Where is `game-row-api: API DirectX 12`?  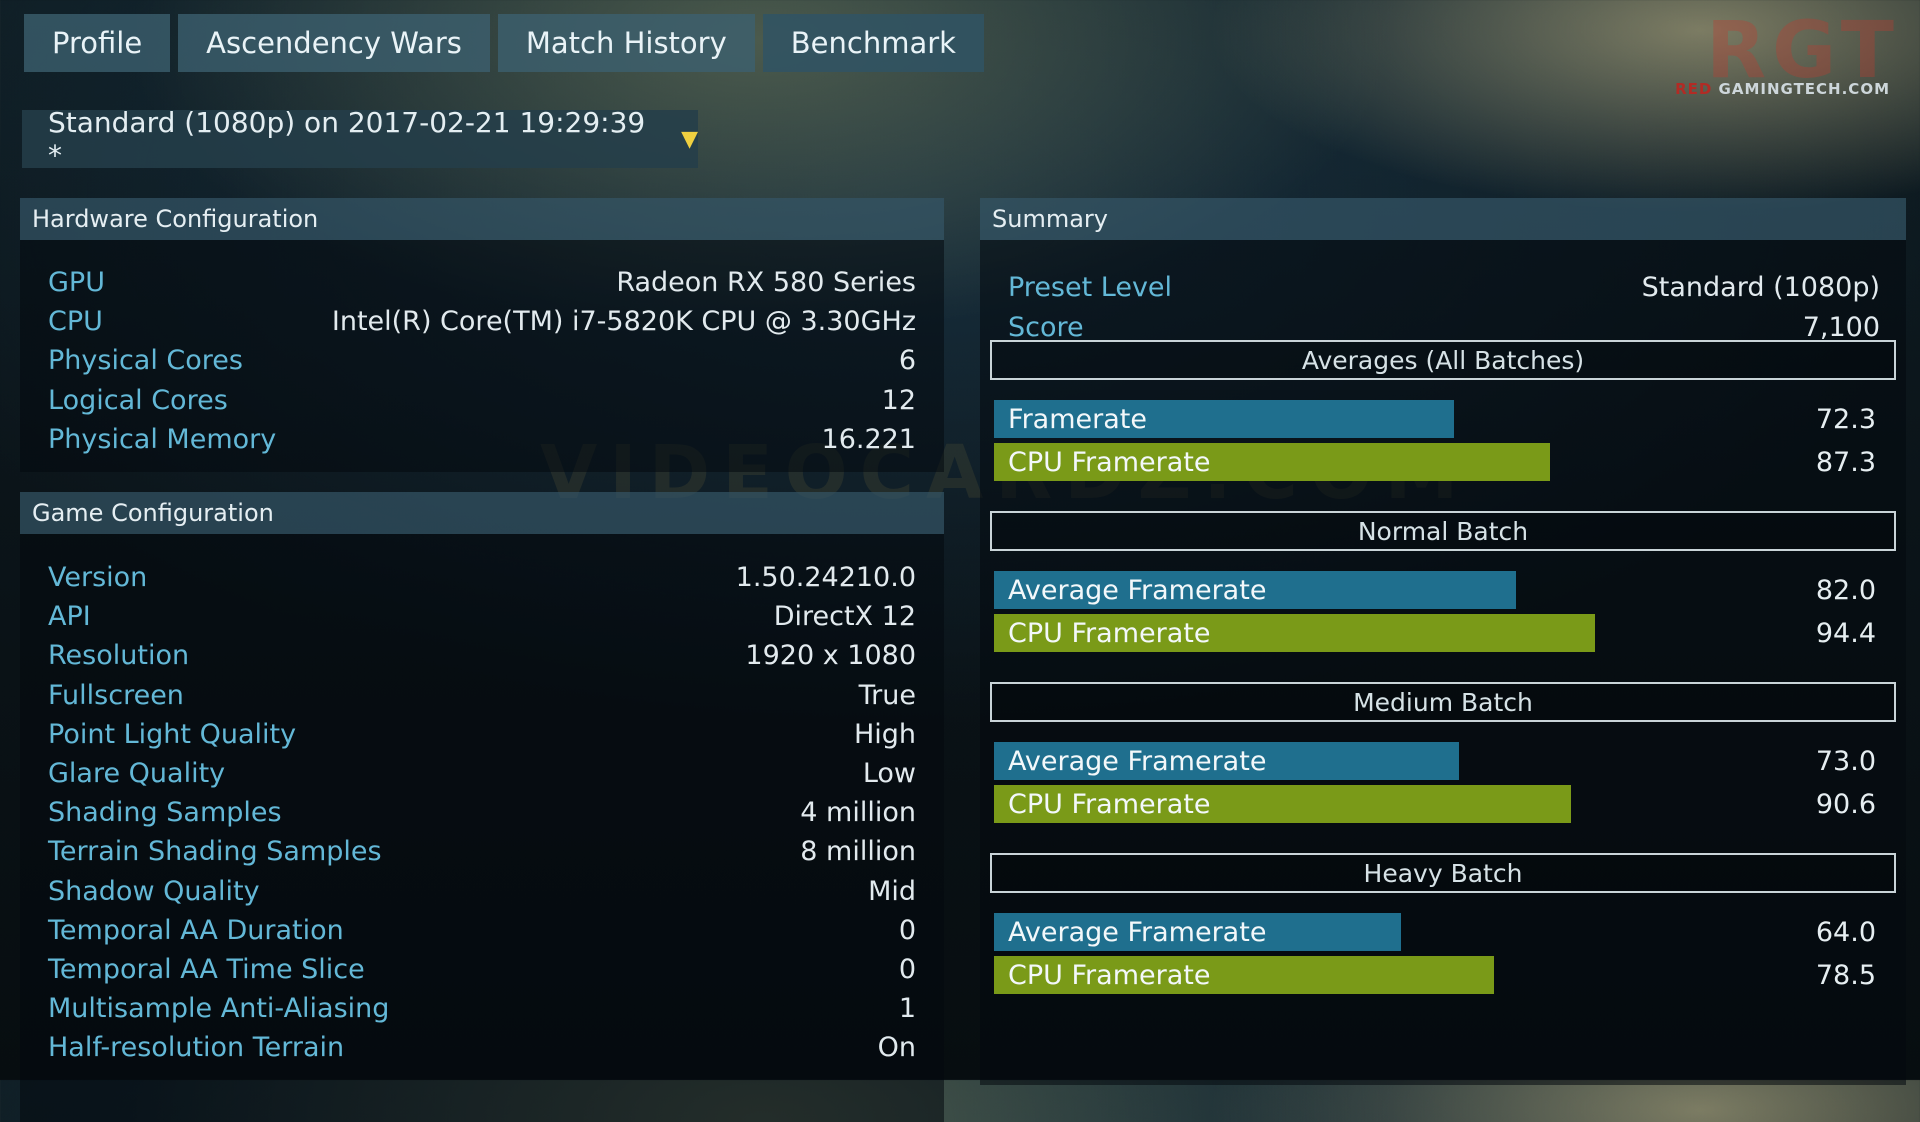
game-row-api: API DirectX 12 is located at coordinates (482, 616).